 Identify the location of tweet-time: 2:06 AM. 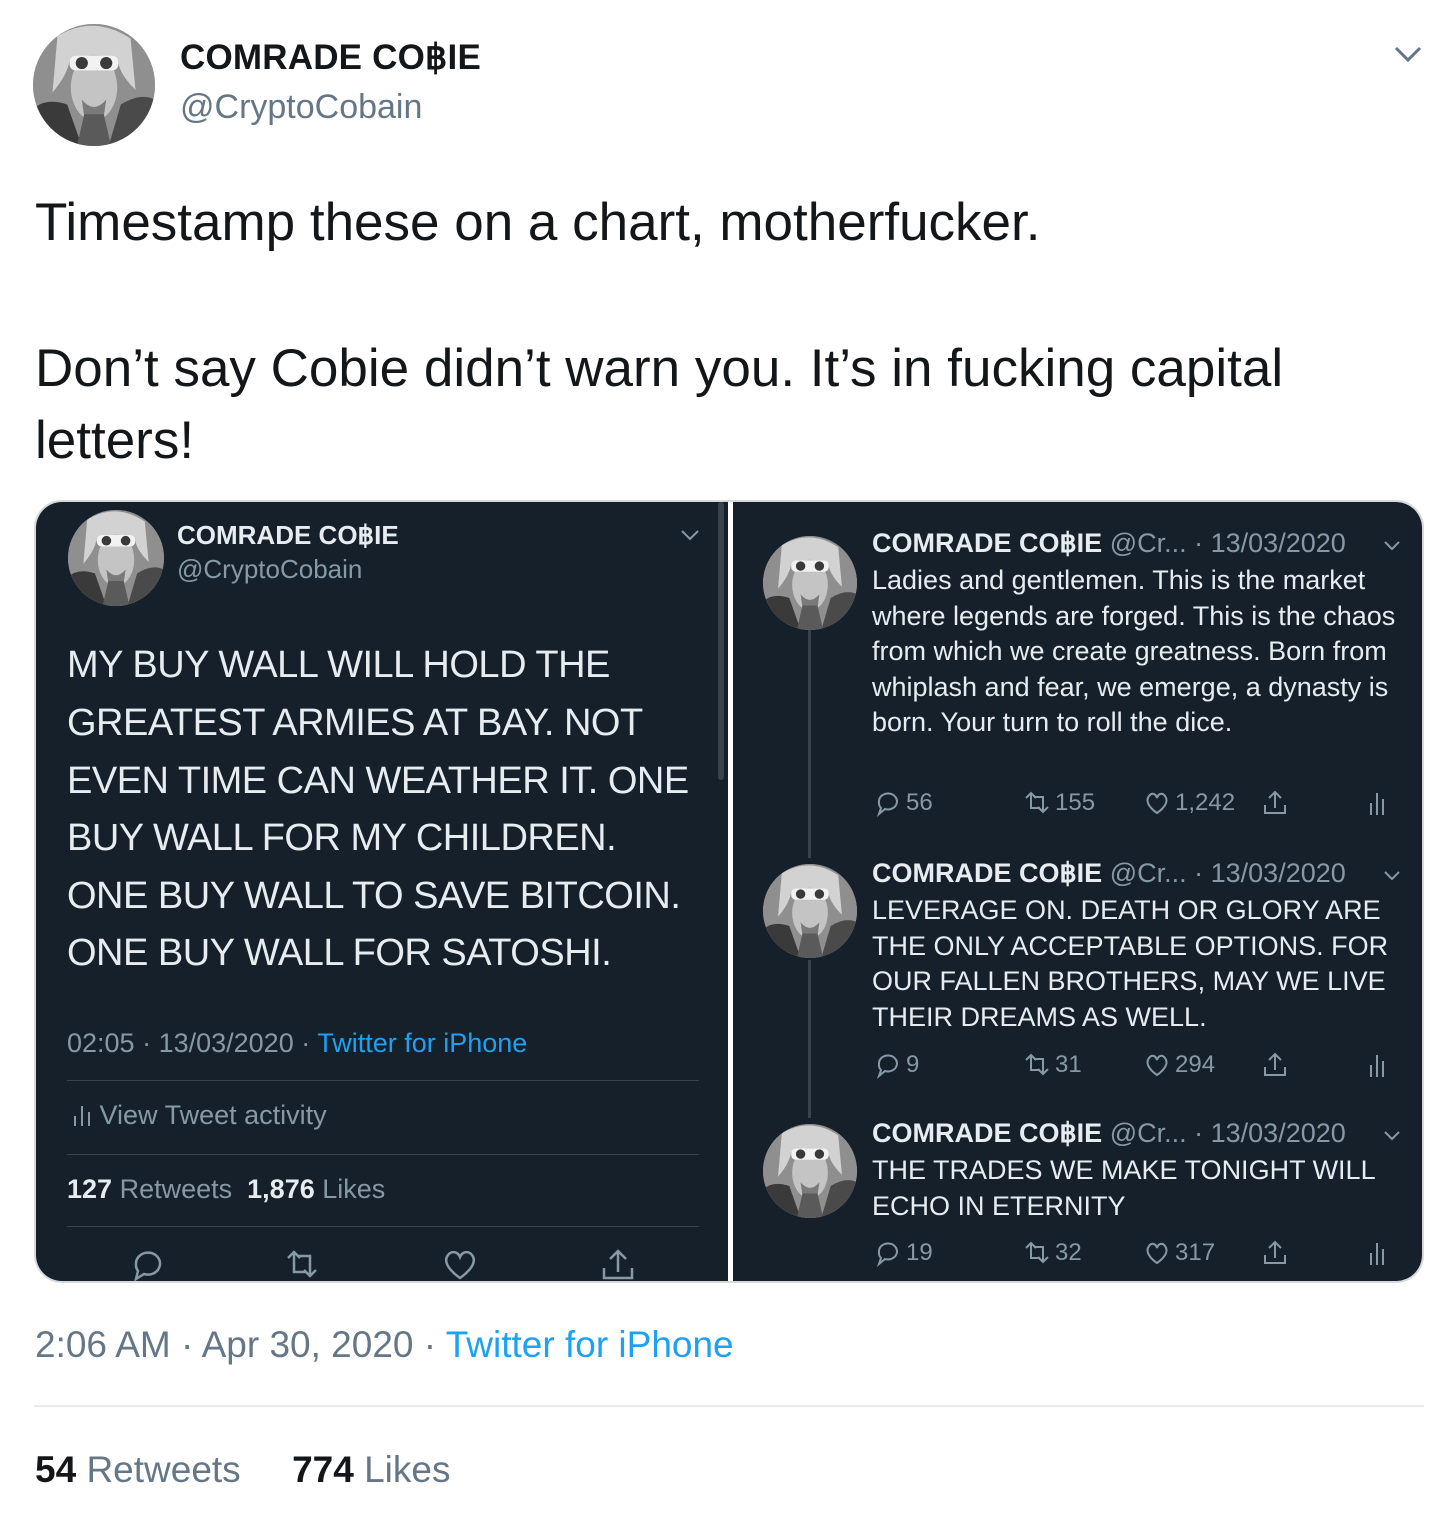
(103, 1344).